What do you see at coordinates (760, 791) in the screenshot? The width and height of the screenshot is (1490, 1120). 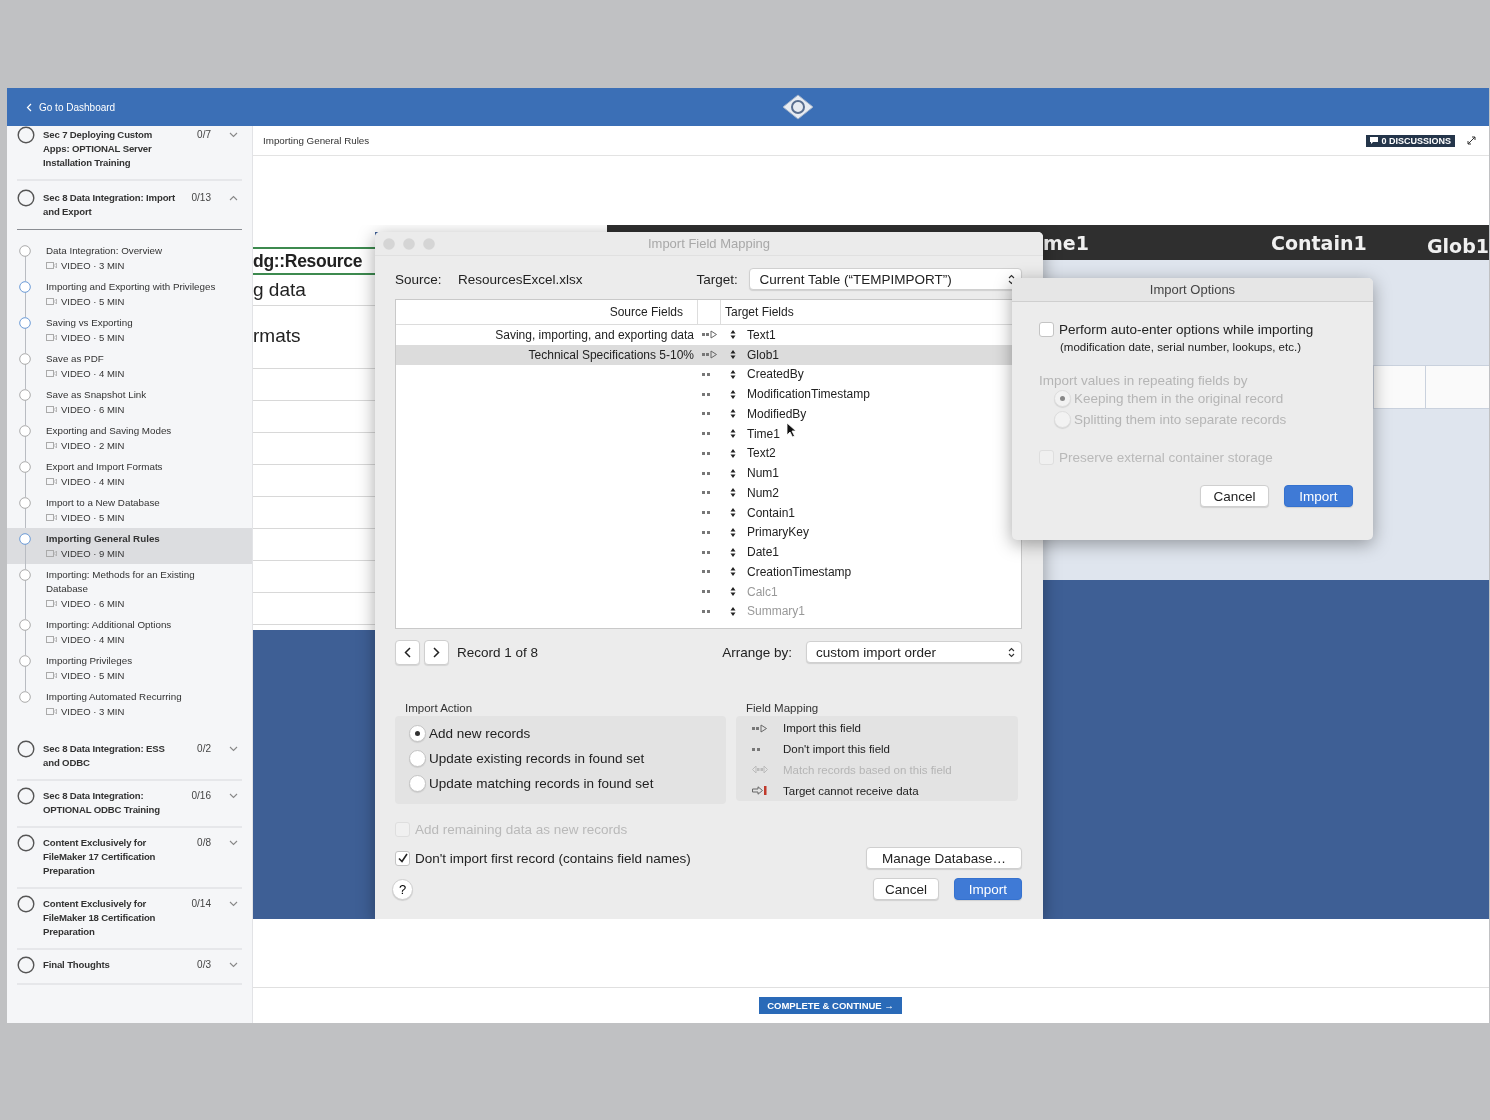 I see `blocked-arrow-icon` at bounding box center [760, 791].